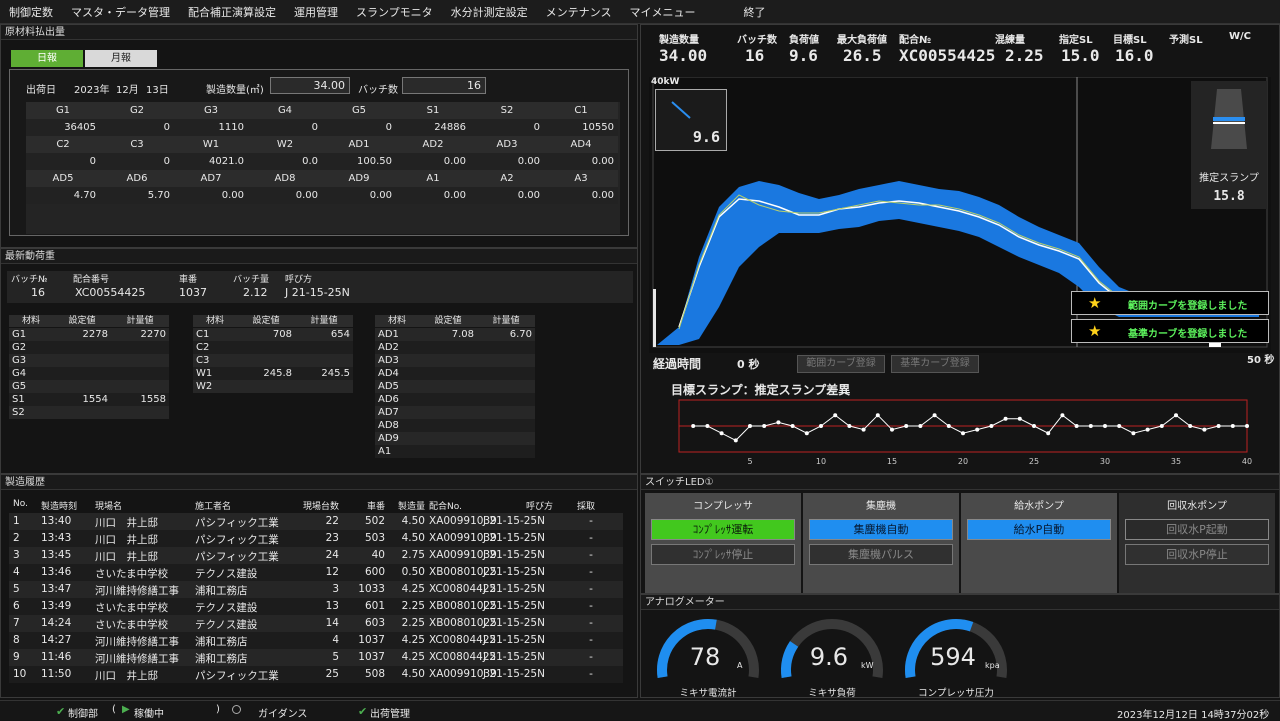 This screenshot has width=1280, height=721. Describe the element at coordinates (121, 58) in the screenshot. I see `tab-monthly: 月報` at that location.